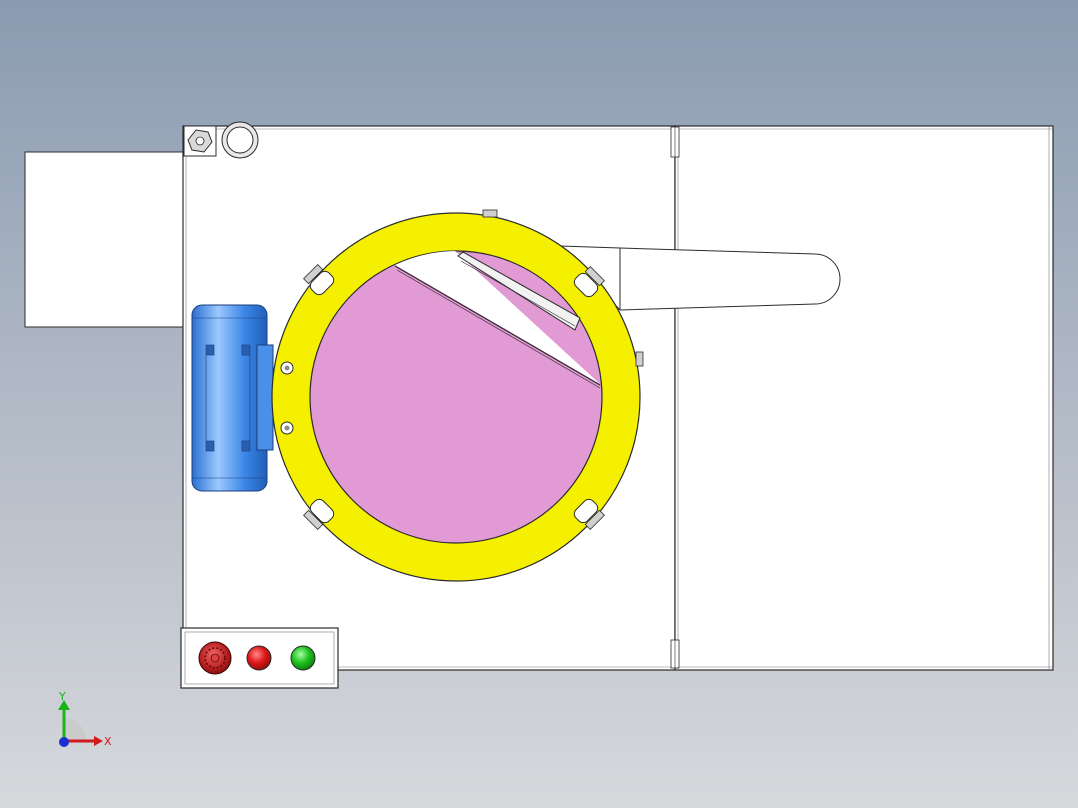  What do you see at coordinates (108, 741) in the screenshot?
I see `x-axis-label: X` at bounding box center [108, 741].